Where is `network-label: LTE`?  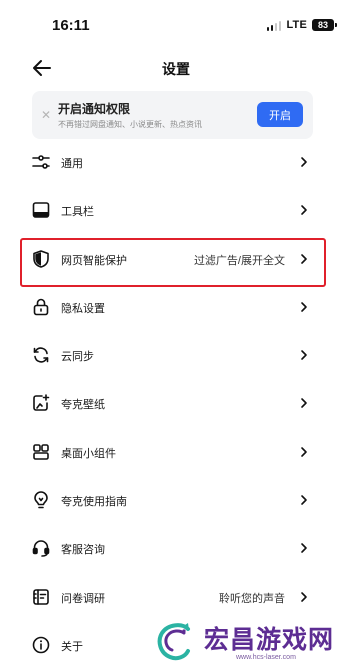
network-label: LTE is located at coordinates (296, 25).